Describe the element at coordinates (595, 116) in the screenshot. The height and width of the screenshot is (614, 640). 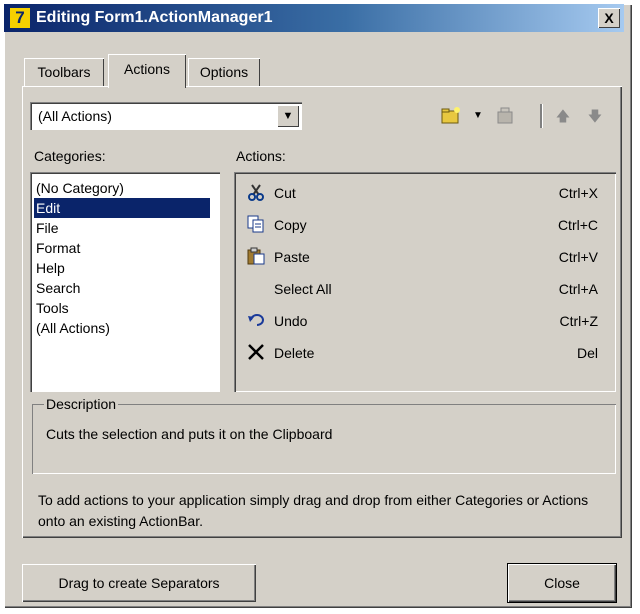
I see `move-down-icon: 🡇` at that location.